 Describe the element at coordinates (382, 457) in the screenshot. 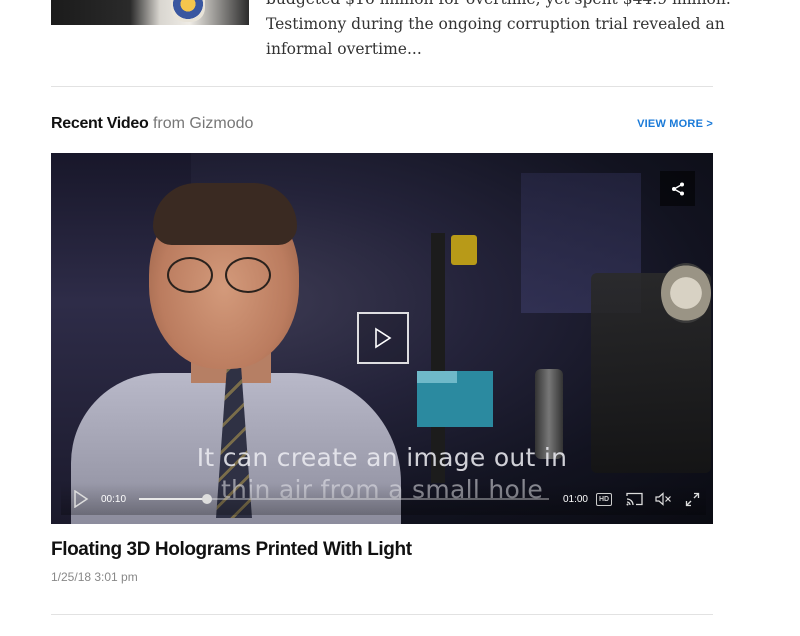

I see `subtitle-line: It can create an image out in` at that location.